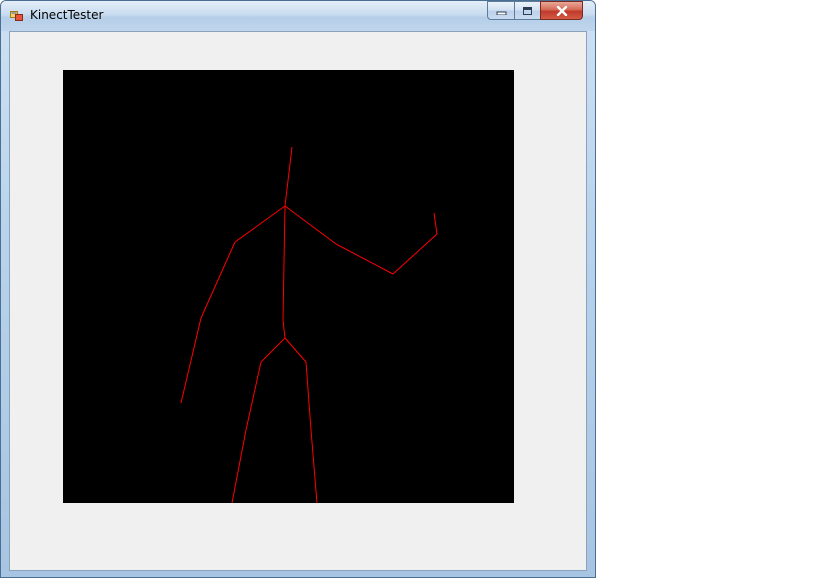  I want to click on bone-neck-shoulderL, so click(260, 224).